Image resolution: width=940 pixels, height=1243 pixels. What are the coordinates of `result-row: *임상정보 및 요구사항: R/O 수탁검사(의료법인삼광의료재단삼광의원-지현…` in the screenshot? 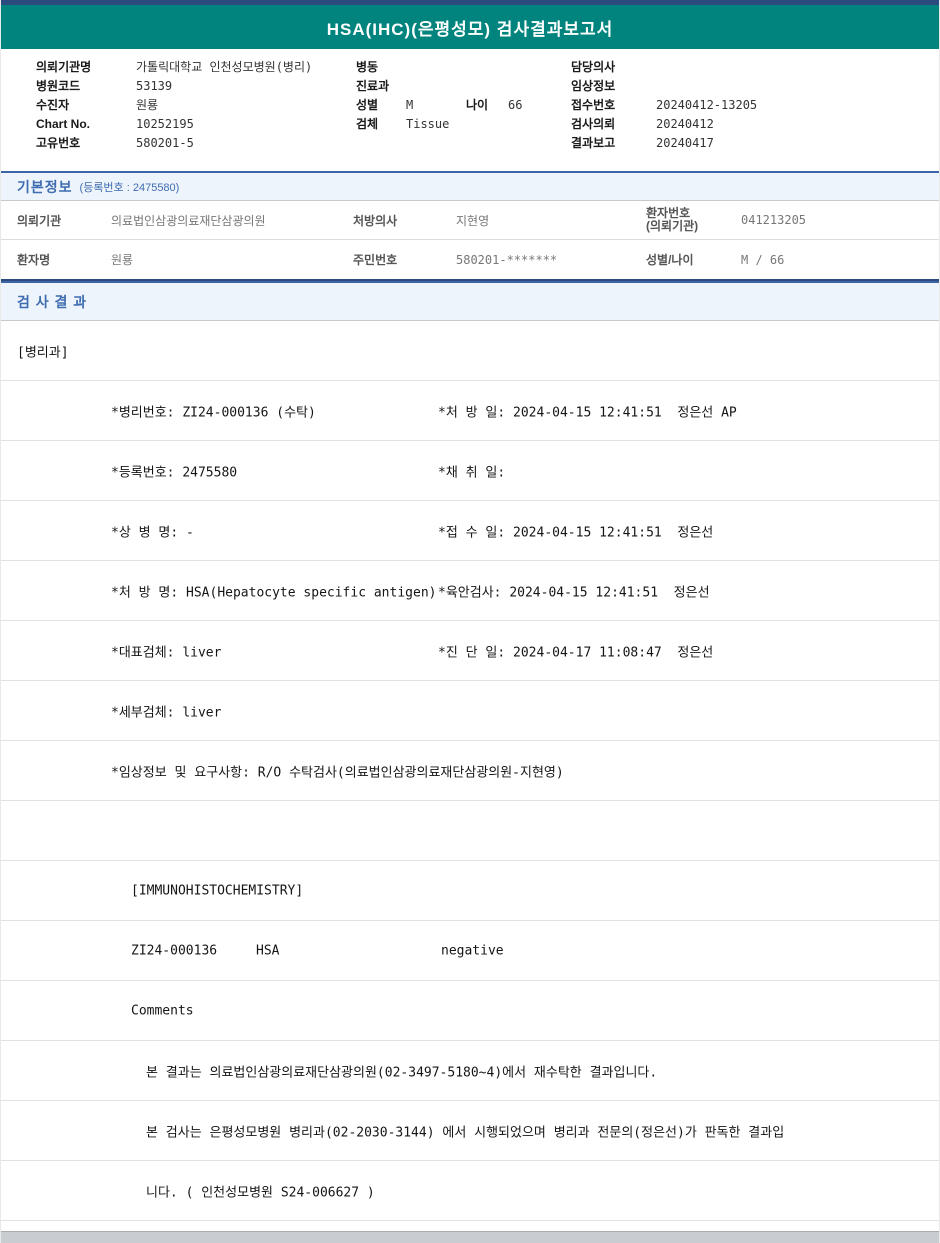 It's located at (470, 771).